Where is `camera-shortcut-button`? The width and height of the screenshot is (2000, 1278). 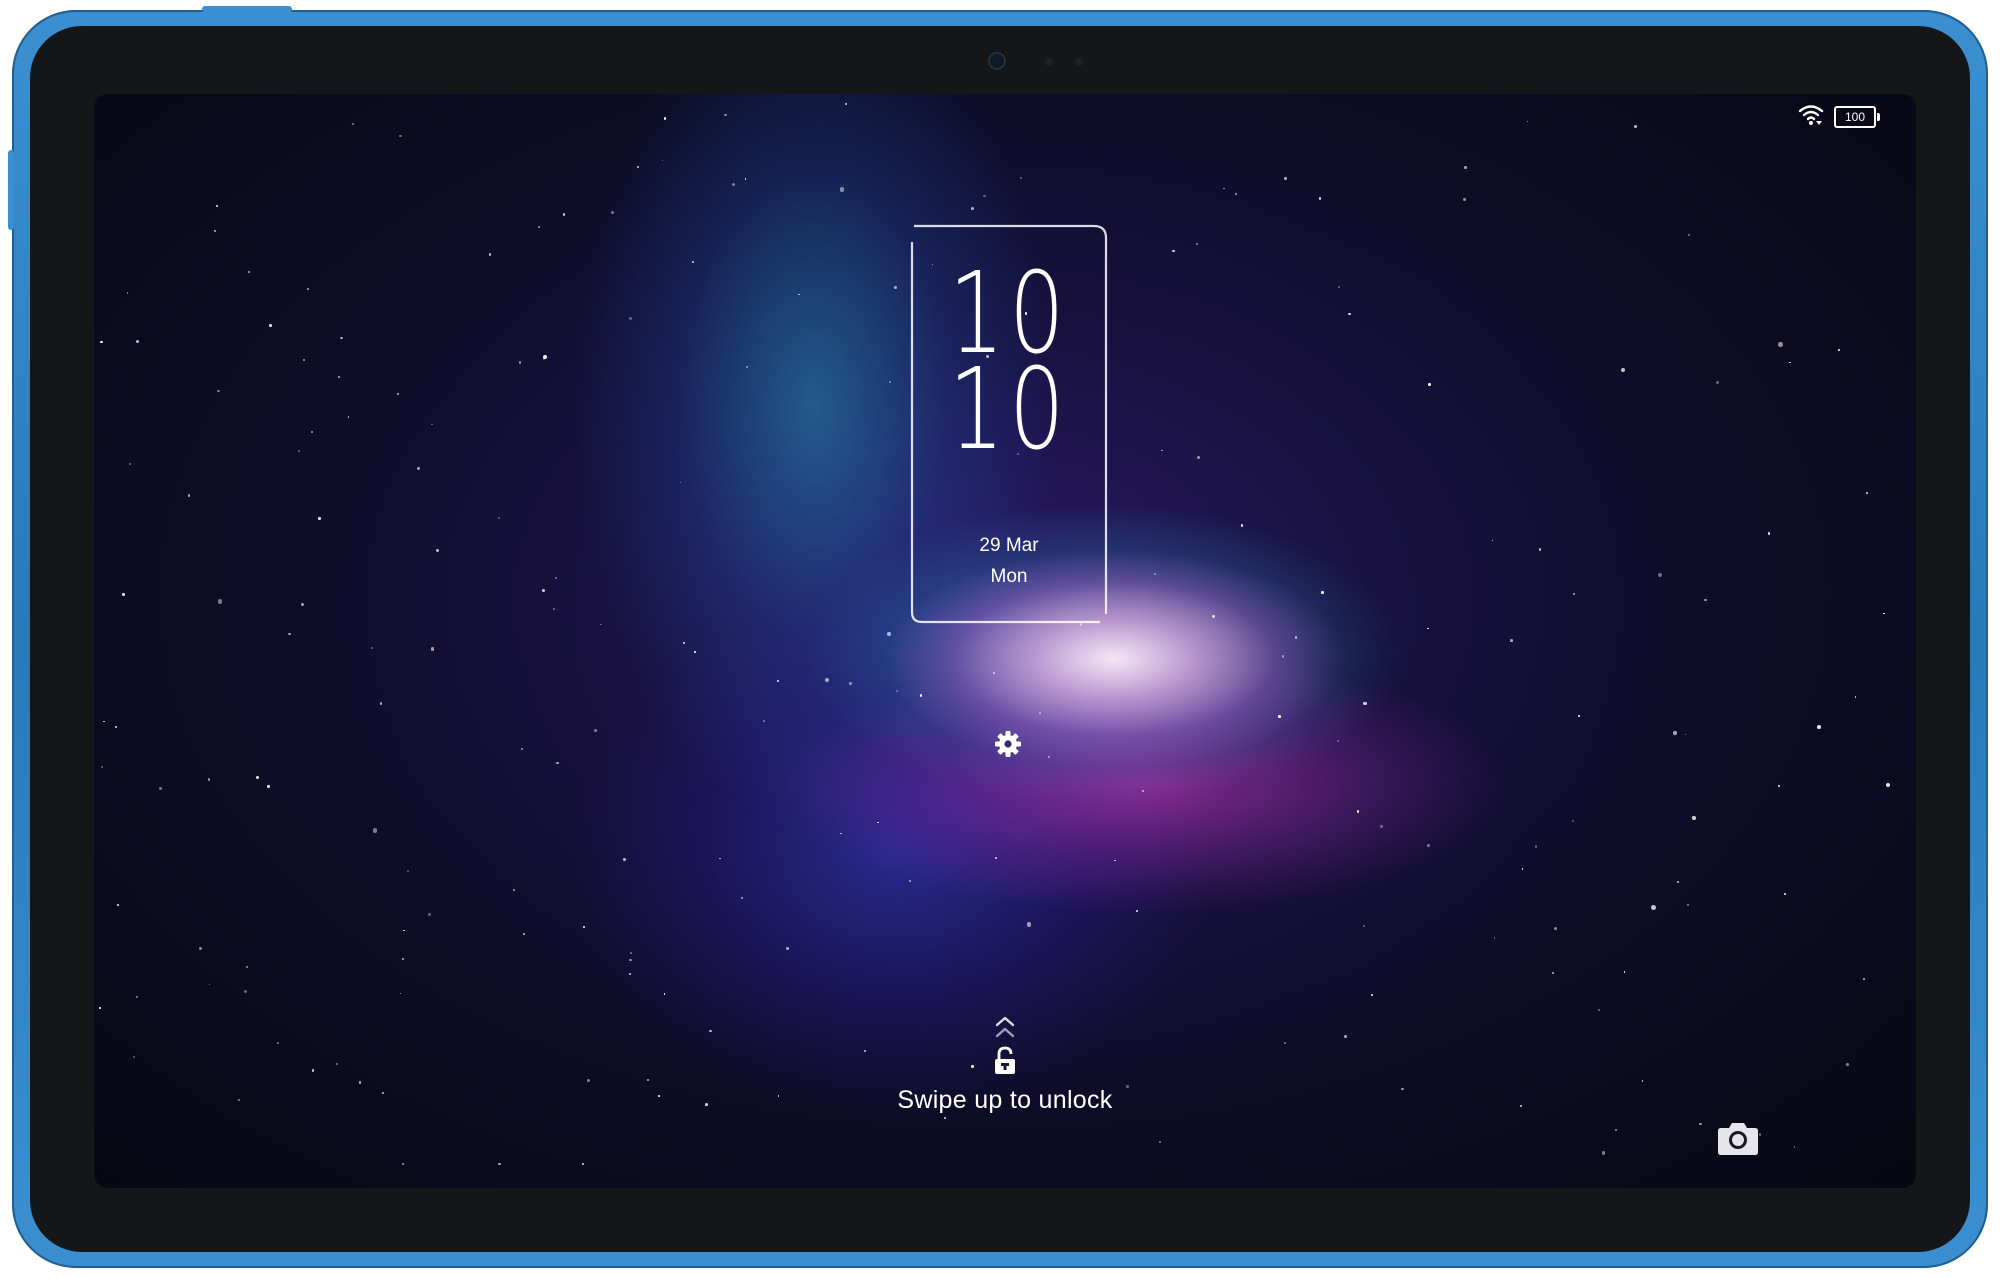
camera-shortcut-button is located at coordinates (1738, 1140).